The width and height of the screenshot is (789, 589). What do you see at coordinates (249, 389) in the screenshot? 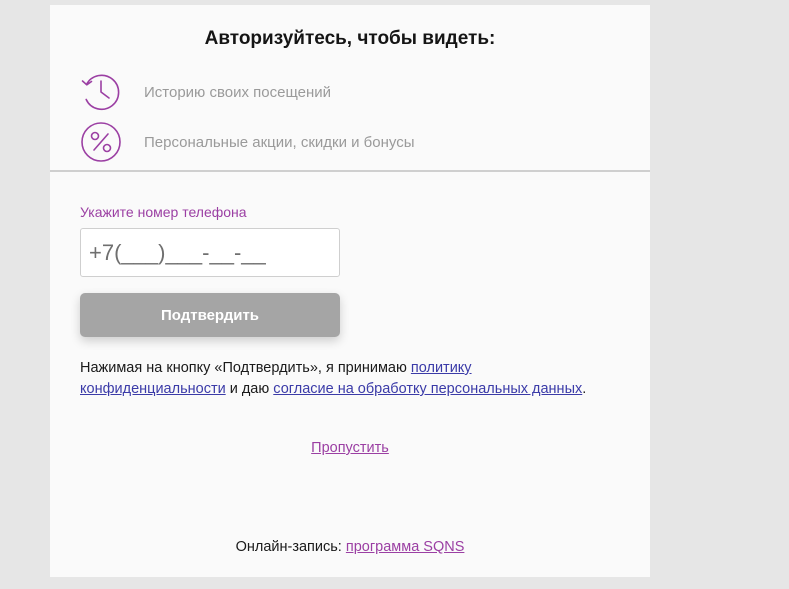
I see `consent-text-middle: и даю` at bounding box center [249, 389].